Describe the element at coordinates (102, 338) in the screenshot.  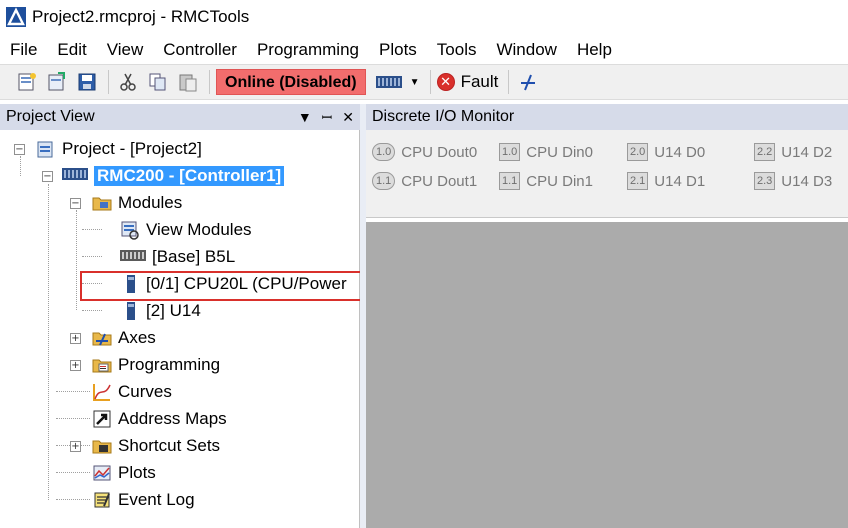
I see `axes-folder-icon` at that location.